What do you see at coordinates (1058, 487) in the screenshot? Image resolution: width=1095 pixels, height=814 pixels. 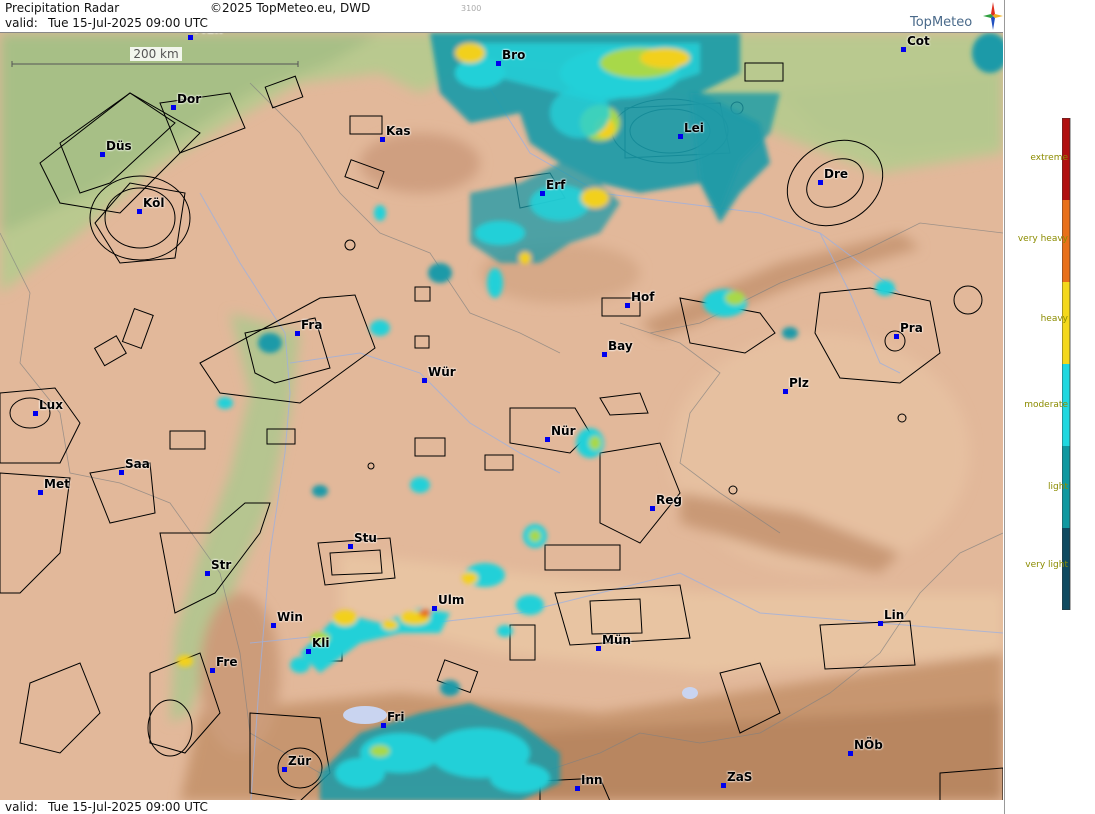 I see `legend-label-light: light` at bounding box center [1058, 487].